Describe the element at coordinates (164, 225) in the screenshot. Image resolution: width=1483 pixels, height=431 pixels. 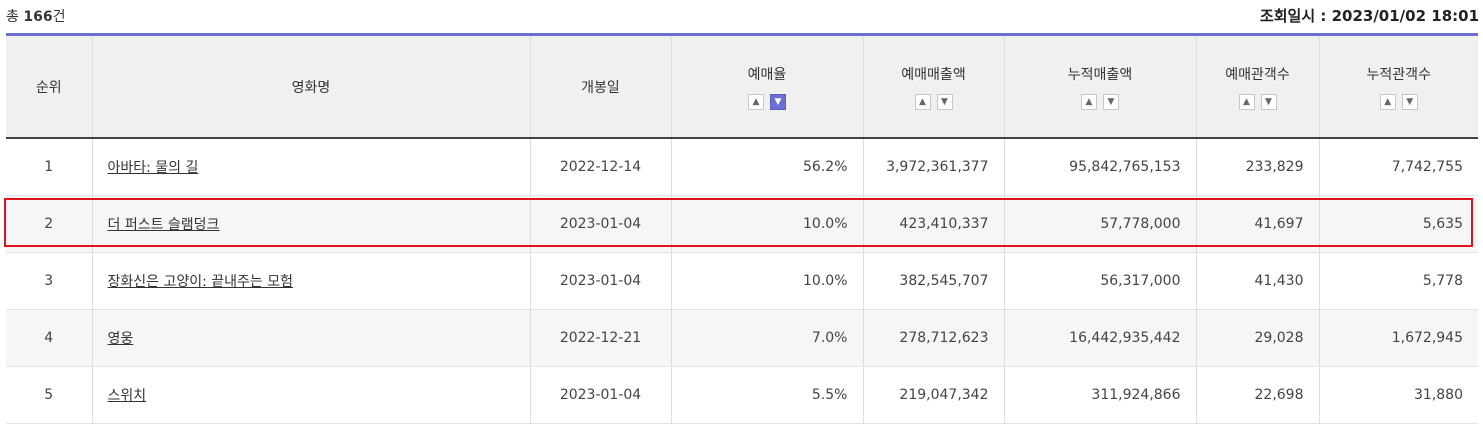
I see `movie-title-link: 더 퍼스트 슬램덩크` at that location.